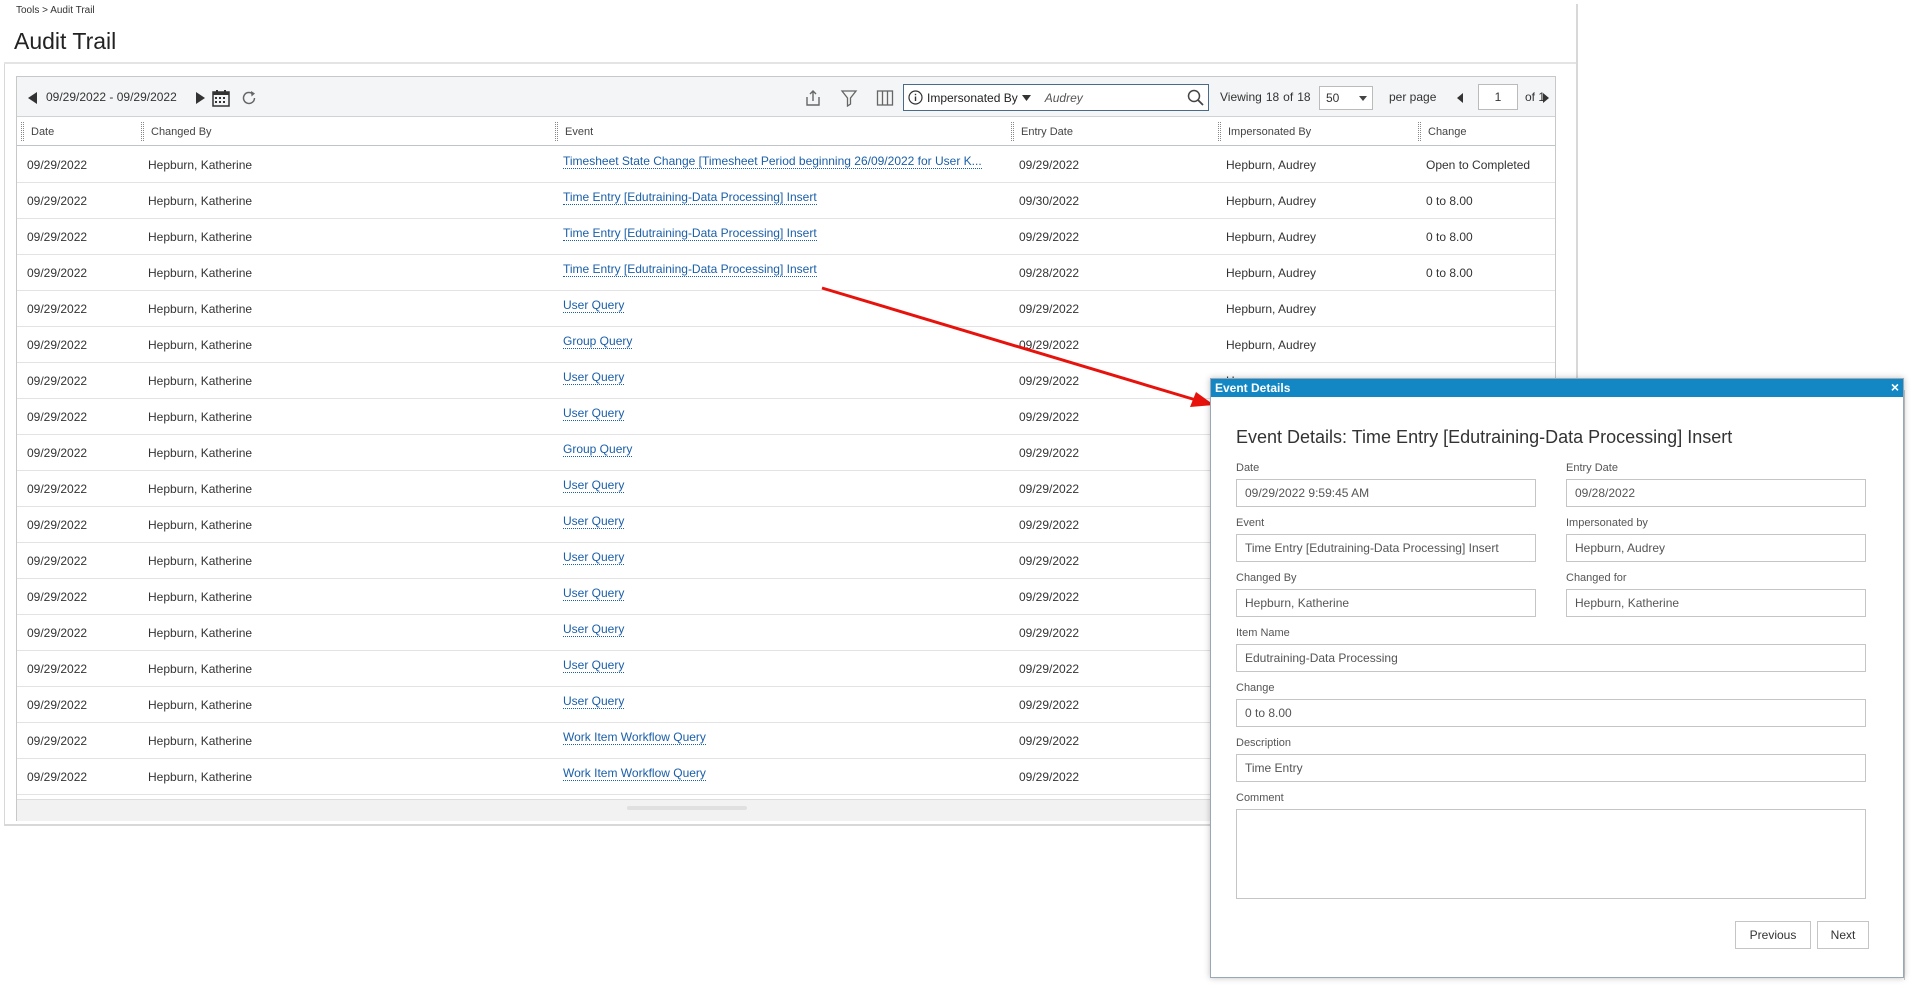 This screenshot has width=1915, height=988. I want to click on page-number-input: 1, so click(1498, 97).